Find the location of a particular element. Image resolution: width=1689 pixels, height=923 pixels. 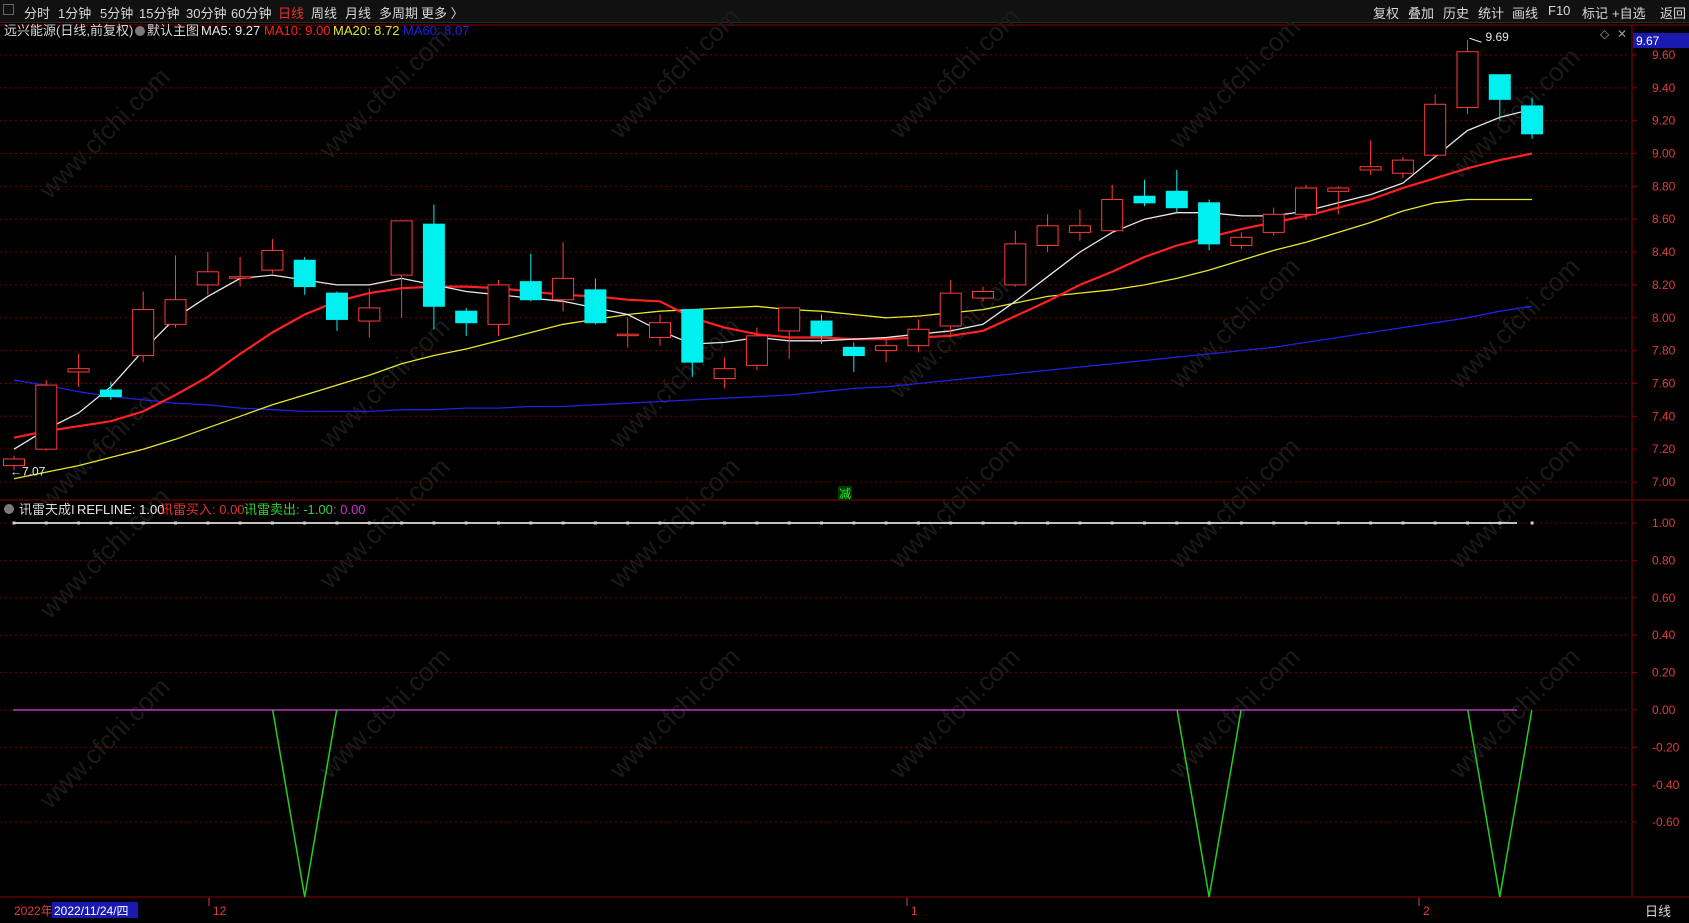

ma60-legend: MA60: 8.07 is located at coordinates (436, 30).